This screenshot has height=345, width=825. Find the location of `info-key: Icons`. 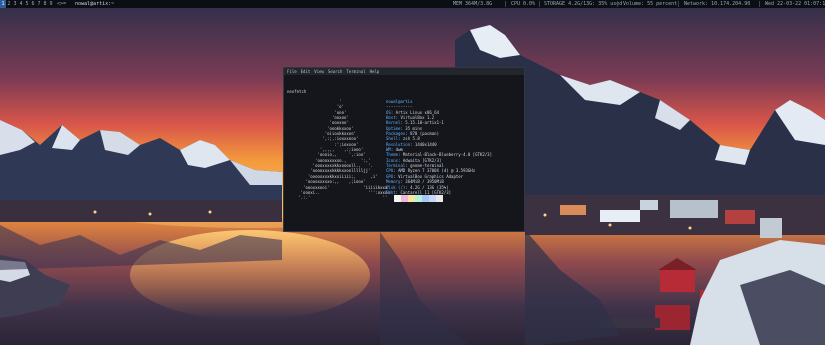

info-key: Icons is located at coordinates (392, 160).